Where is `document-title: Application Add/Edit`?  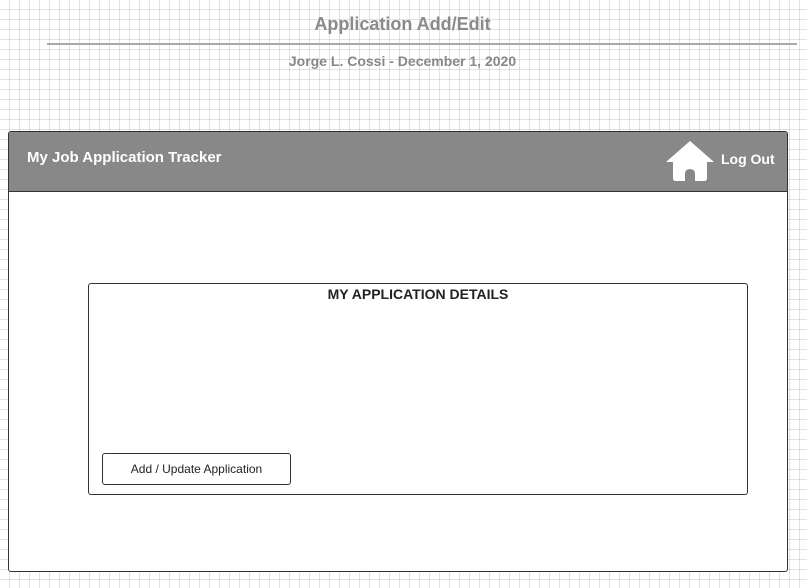
document-title: Application Add/Edit is located at coordinates (402, 24).